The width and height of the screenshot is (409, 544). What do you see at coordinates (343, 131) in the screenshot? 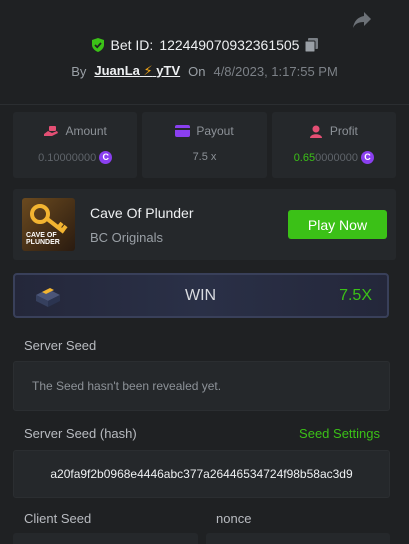
I see `stat-profit-label: Profit` at bounding box center [343, 131].